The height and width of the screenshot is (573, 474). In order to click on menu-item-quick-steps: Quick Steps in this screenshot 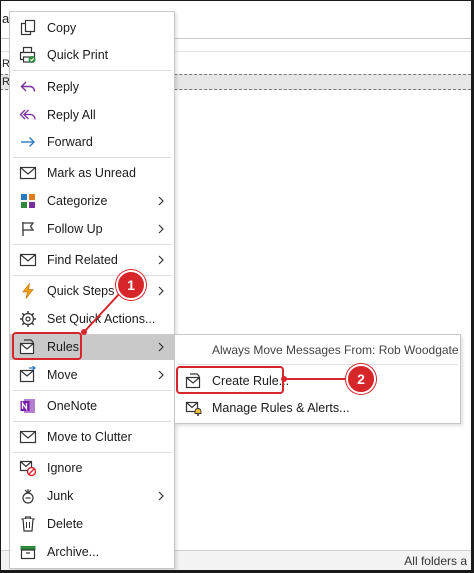, I will do `click(92, 291)`.